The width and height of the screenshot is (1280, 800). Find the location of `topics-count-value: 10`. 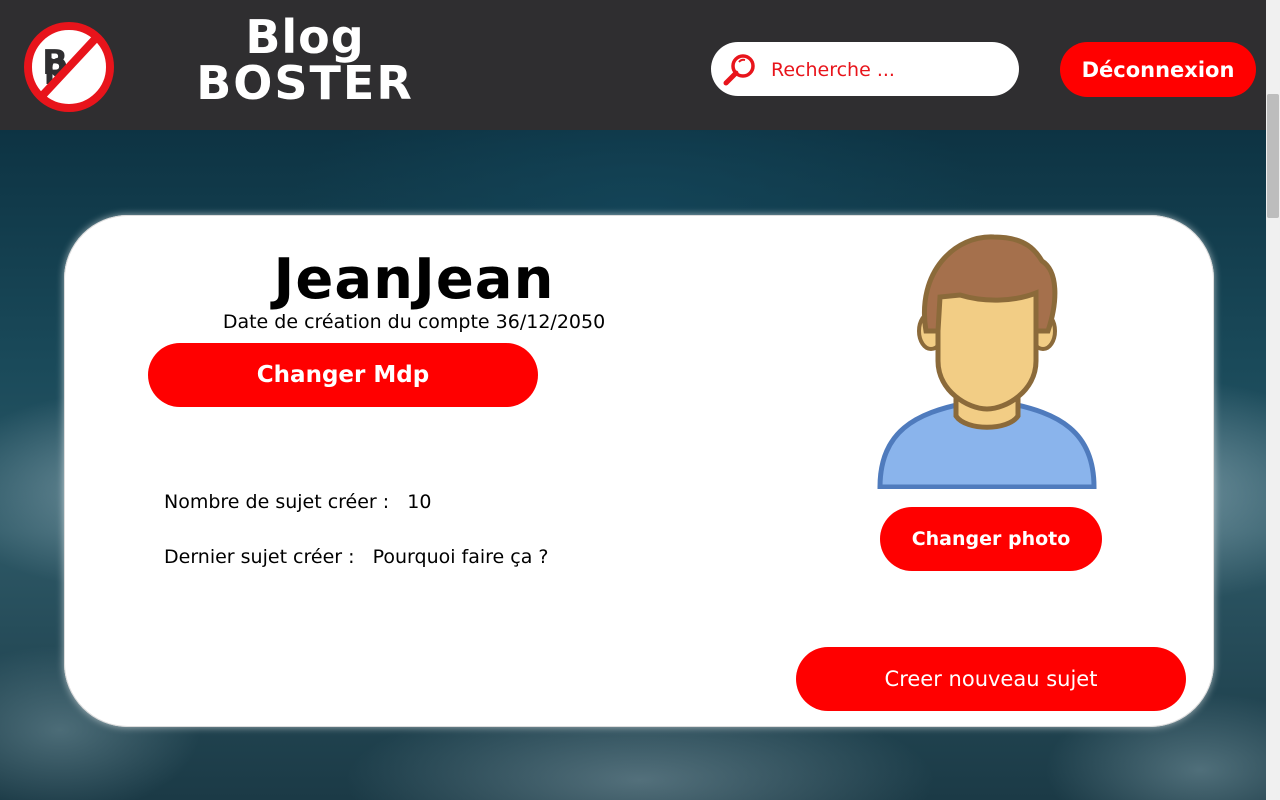

topics-count-value: 10 is located at coordinates (419, 502).